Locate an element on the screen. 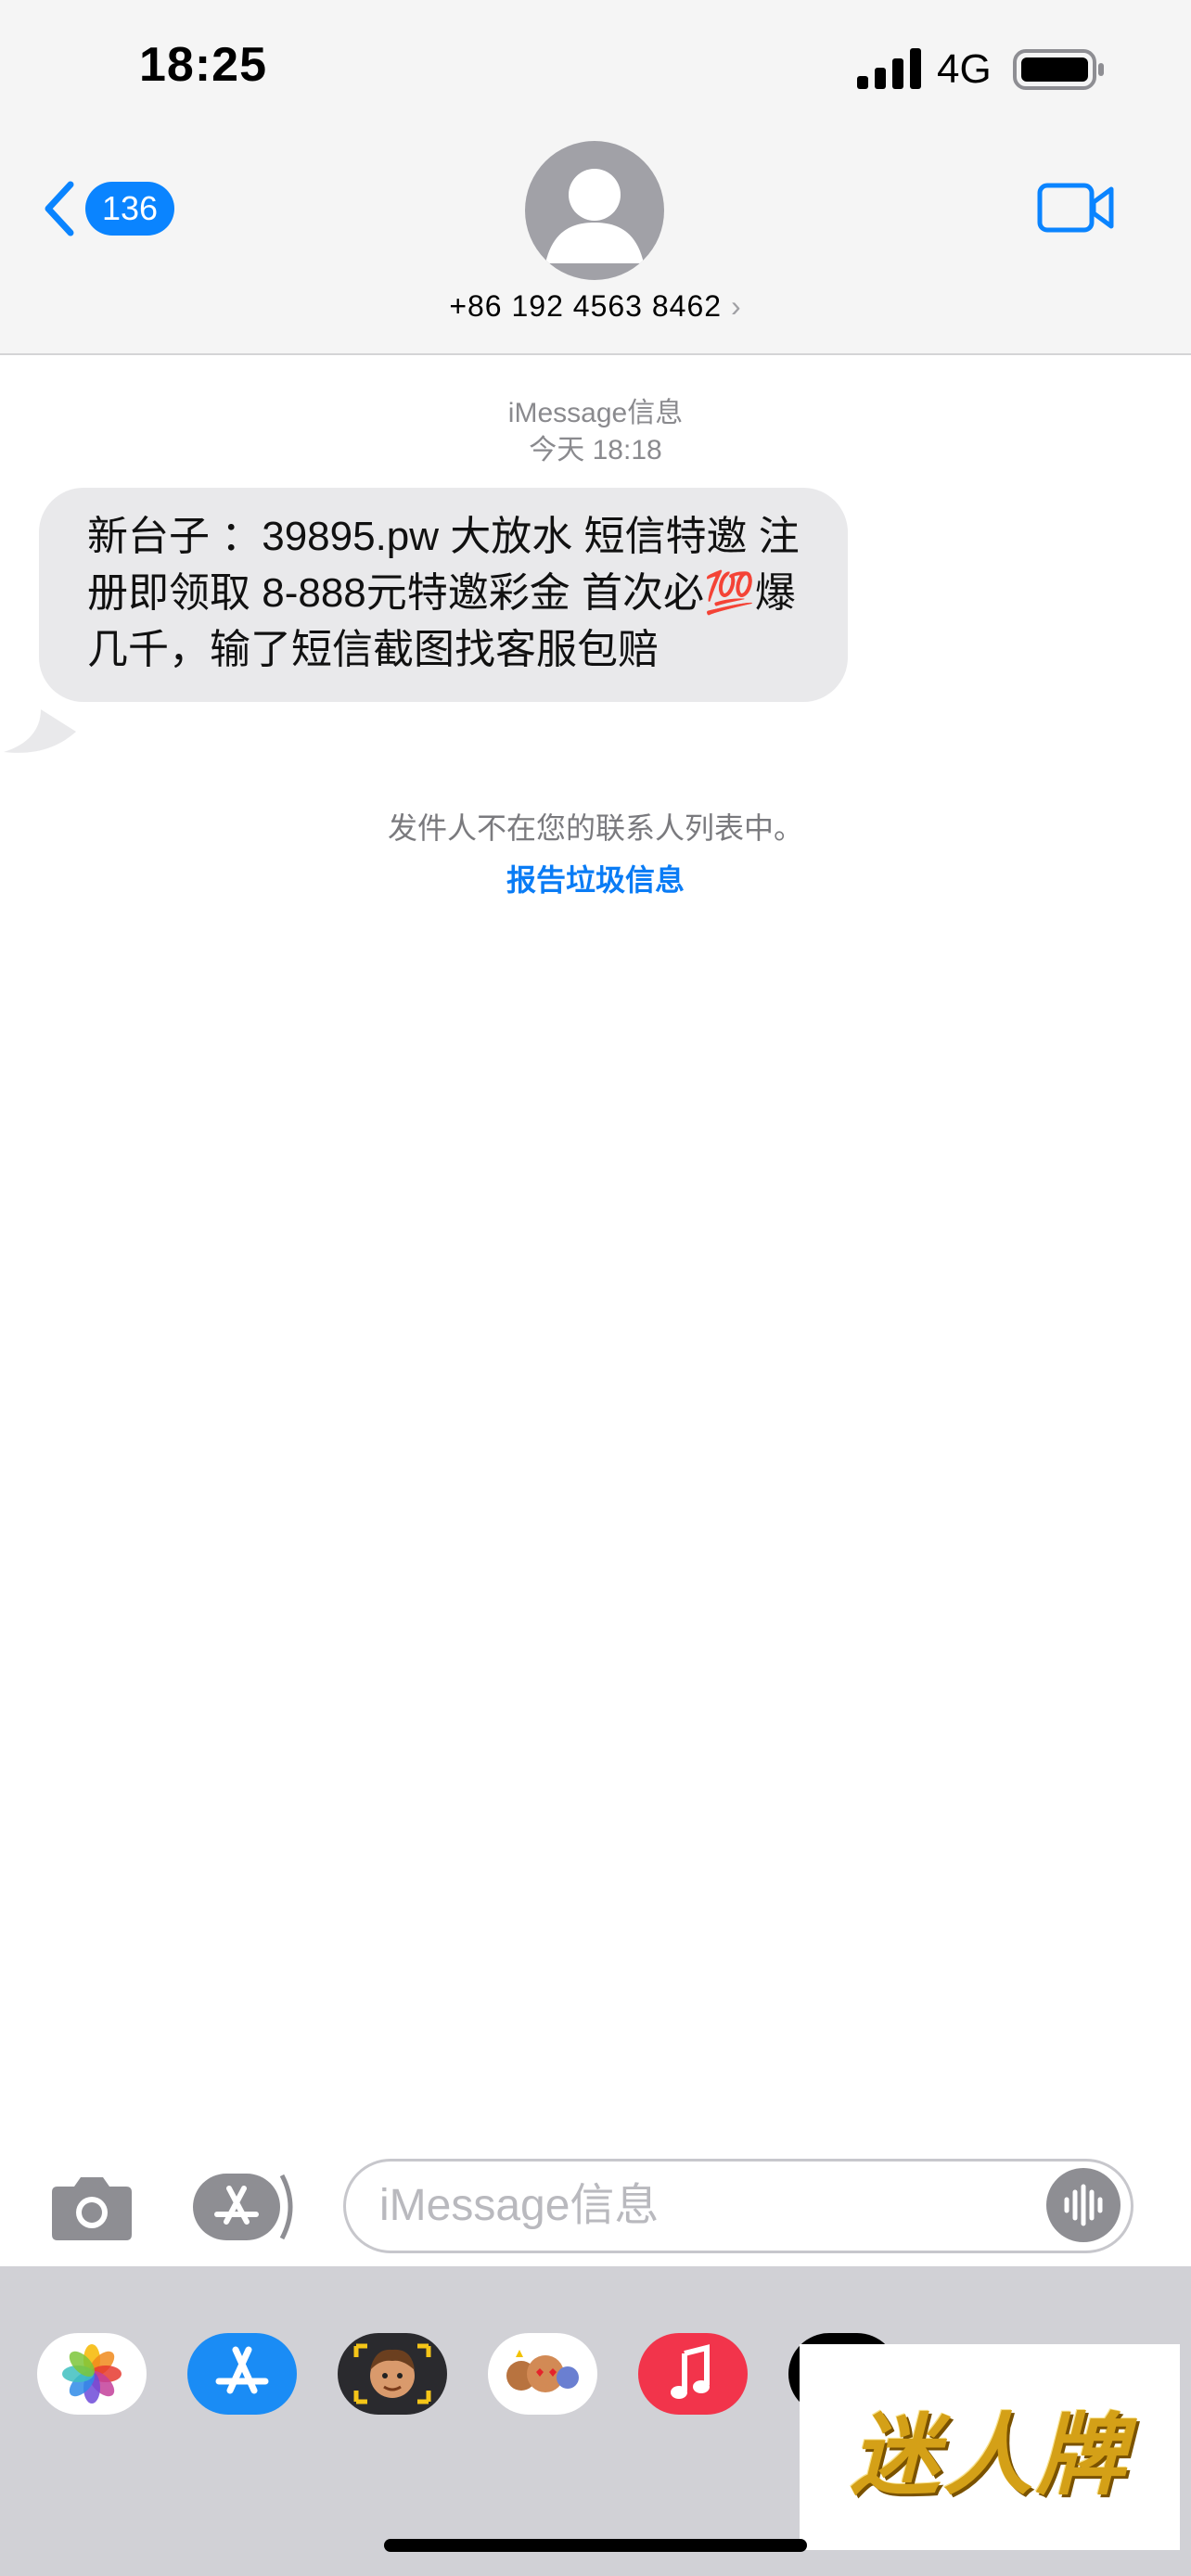 The height and width of the screenshot is (2576, 1191). message-timestamp: 今天 18:18 is located at coordinates (595, 450).